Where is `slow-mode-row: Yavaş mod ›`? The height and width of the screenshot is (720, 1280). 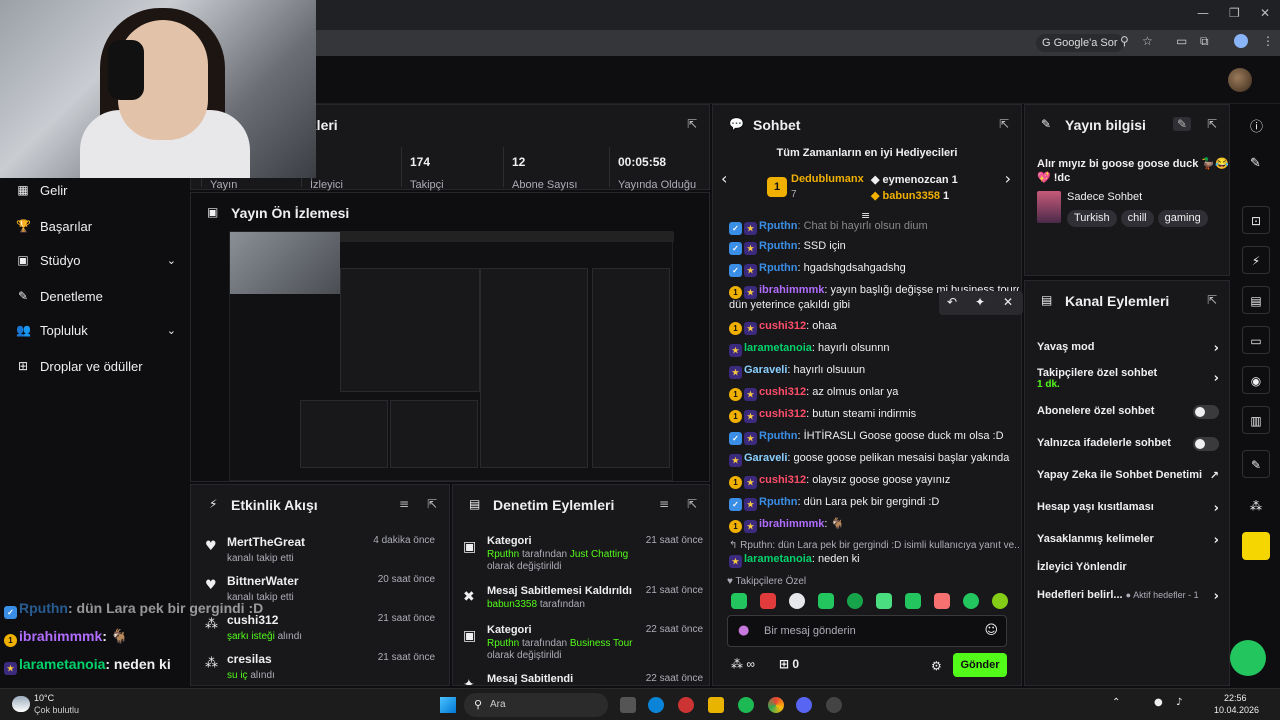 slow-mode-row: Yavaş mod › is located at coordinates (1128, 348).